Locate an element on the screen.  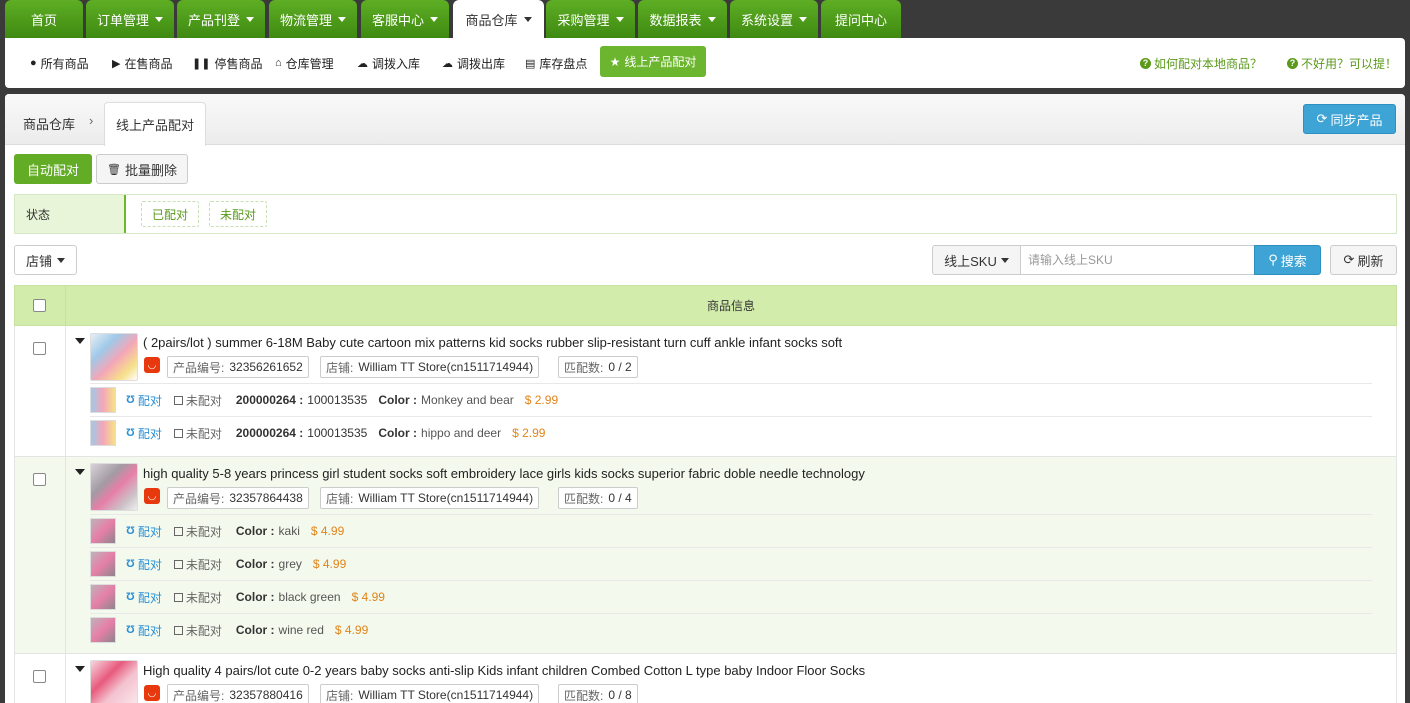
filter-label: 状态 is located at coordinates (70, 214).